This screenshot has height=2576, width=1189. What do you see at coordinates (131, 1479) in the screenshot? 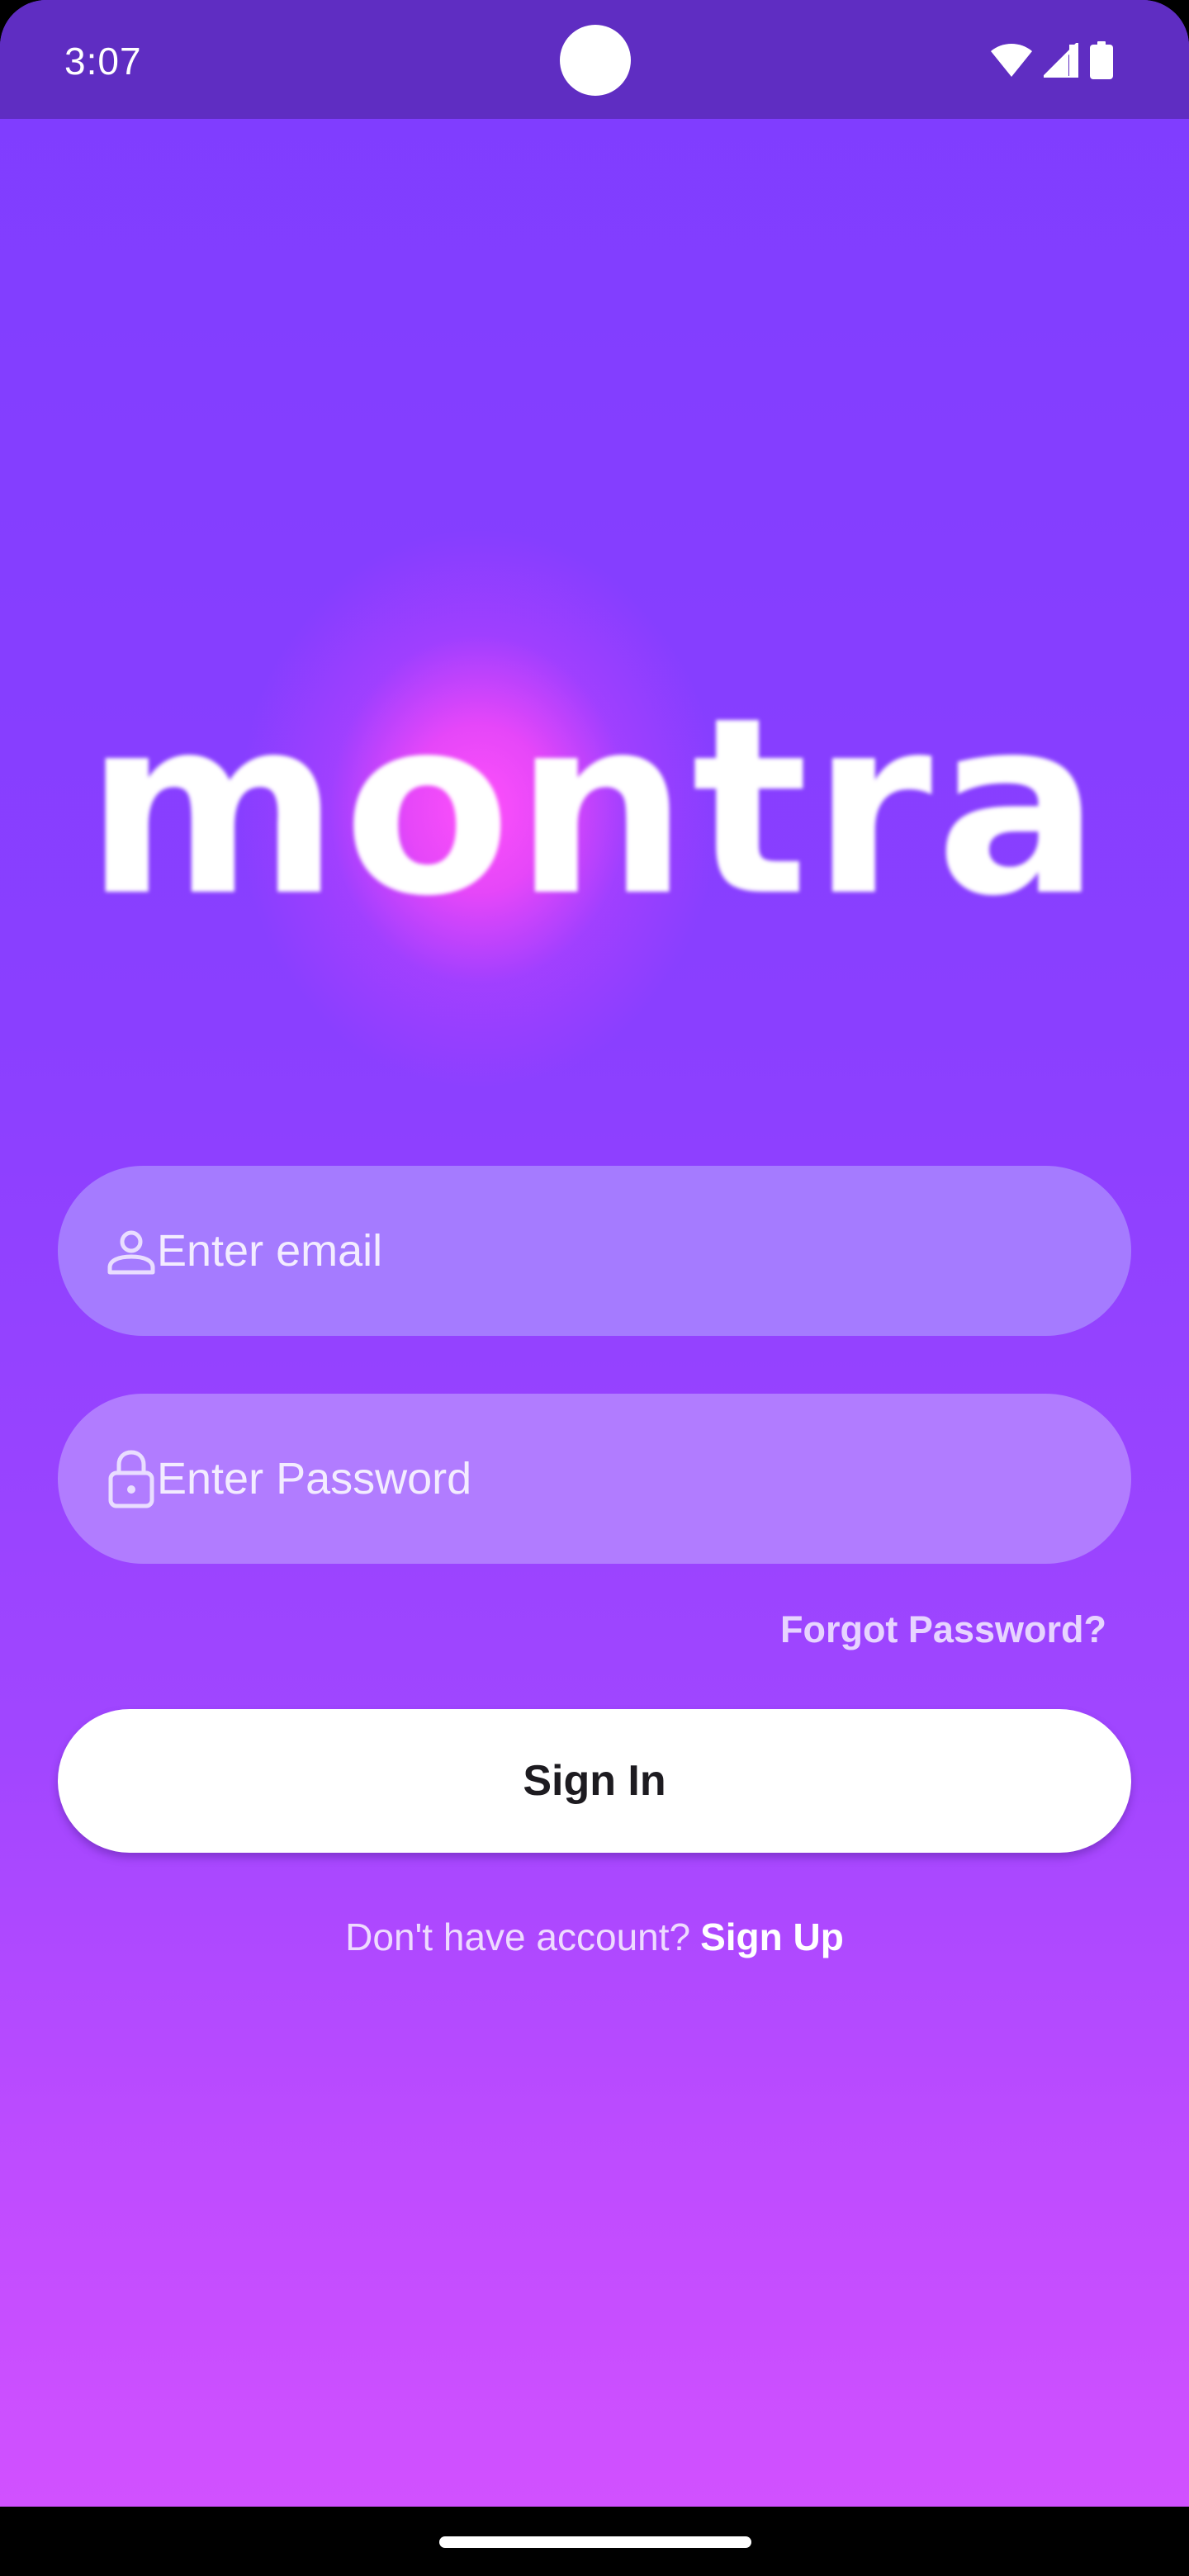
I see `lock-icon` at bounding box center [131, 1479].